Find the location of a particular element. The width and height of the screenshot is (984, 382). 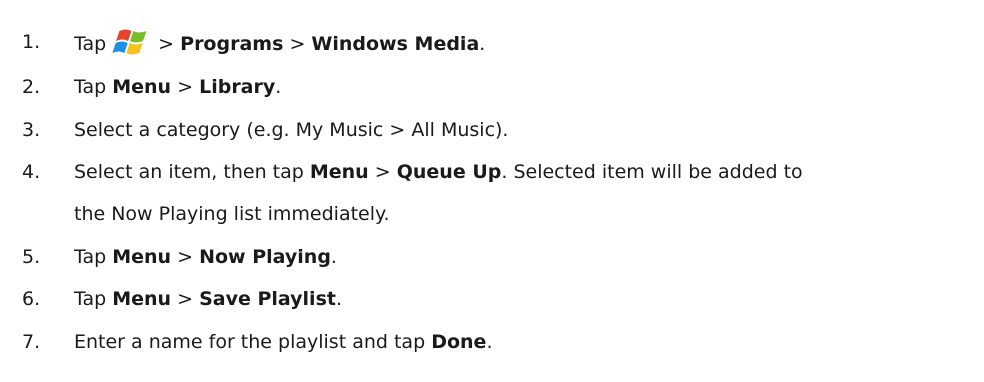

menu-path-now-playing: Now Playing is located at coordinates (265, 257).